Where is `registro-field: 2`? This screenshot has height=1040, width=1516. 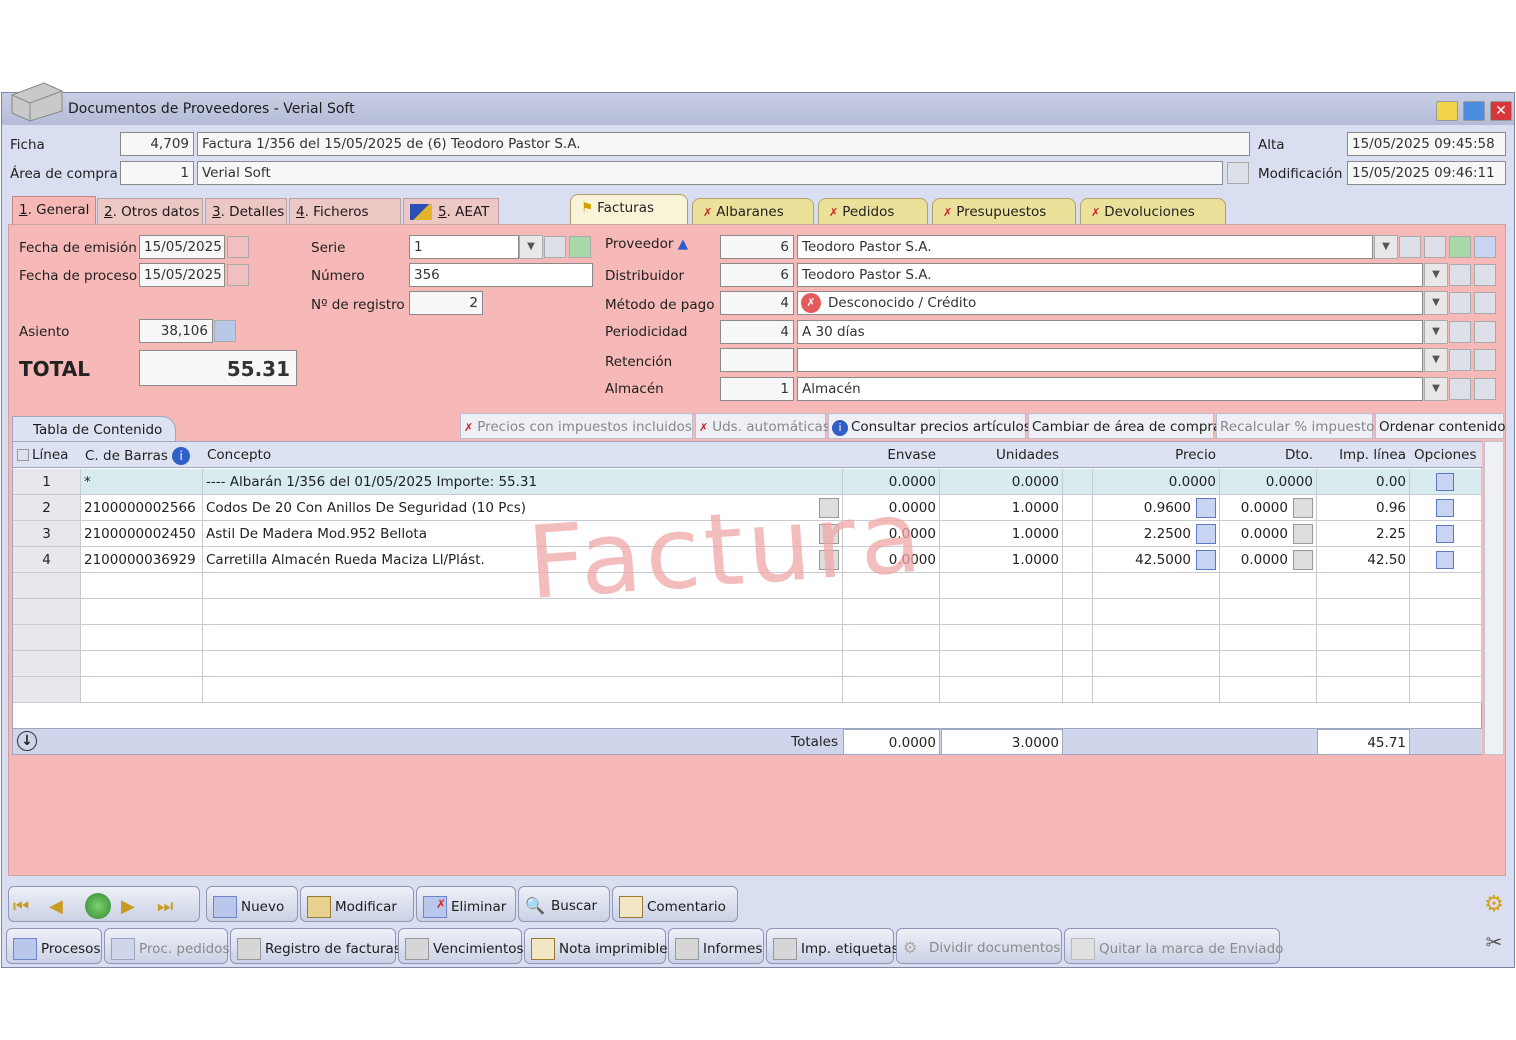
registro-field: 2 is located at coordinates (446, 303).